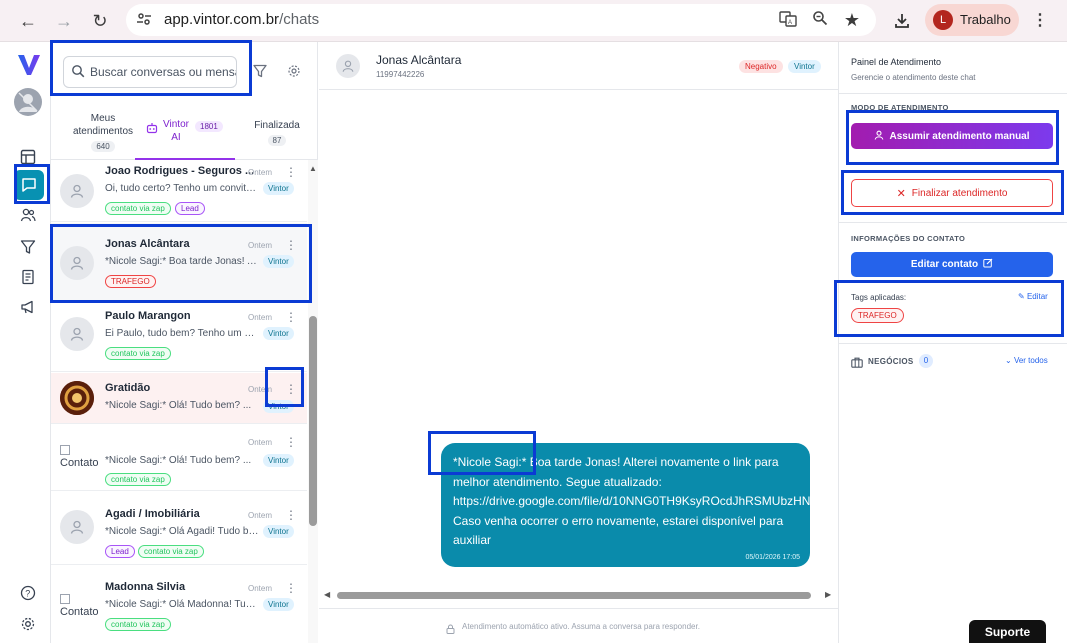  What do you see at coordinates (953, 343) in the screenshot?
I see `divider` at bounding box center [953, 343].